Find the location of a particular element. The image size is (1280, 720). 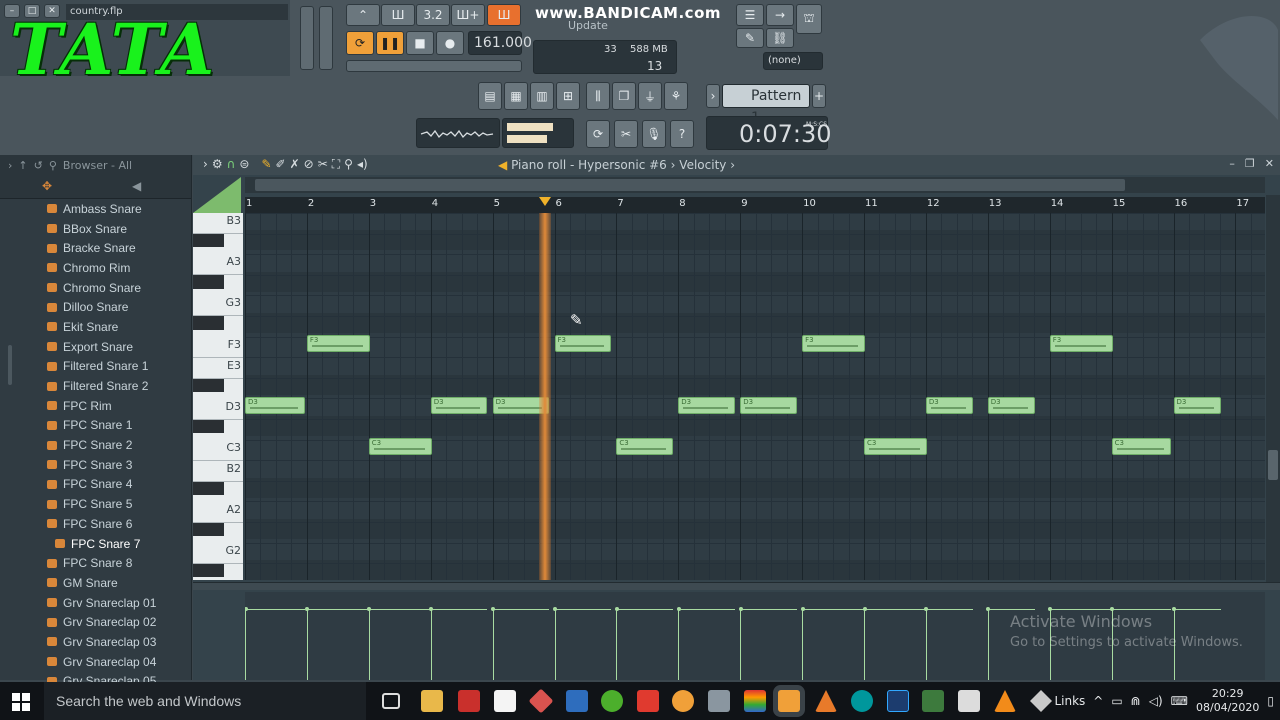

update-label: Update is located at coordinates (588, 25).